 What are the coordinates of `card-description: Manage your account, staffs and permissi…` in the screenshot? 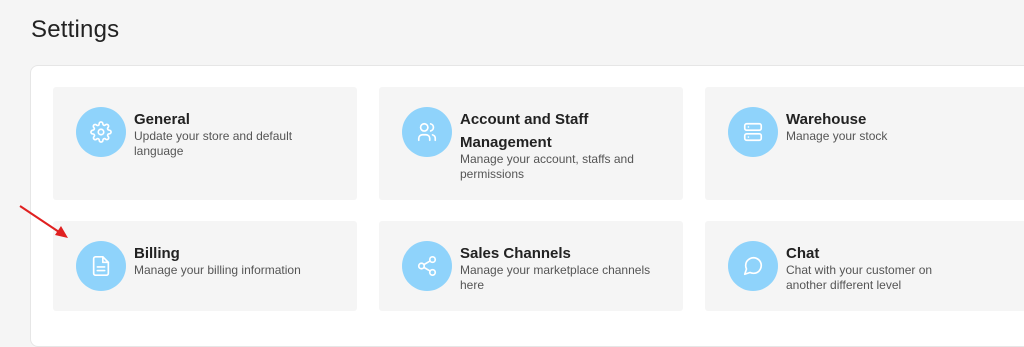 It's located at (547, 166).